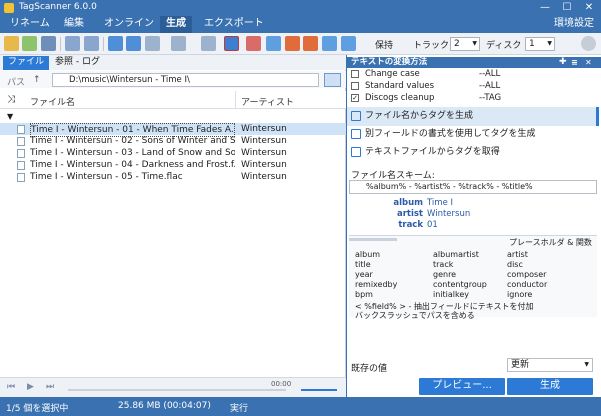  Describe the element at coordinates (77, 63) in the screenshot. I see `tab-browse-log: 参照 - ログ` at that location.